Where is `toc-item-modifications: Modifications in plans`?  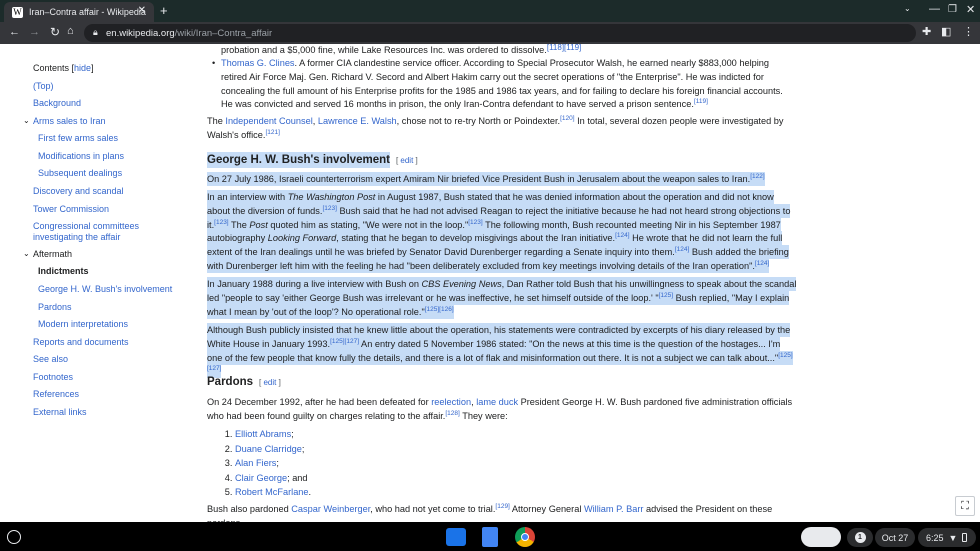
toc-item-modifications: Modifications in plans is located at coordinates (81, 156).